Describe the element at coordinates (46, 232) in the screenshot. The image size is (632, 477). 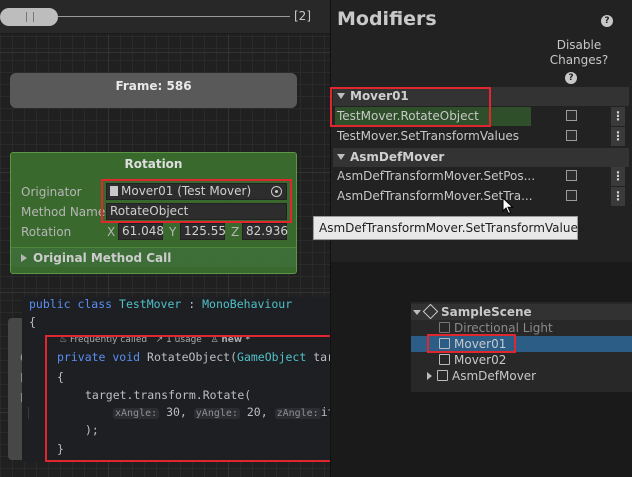
I see `rotation-label: Rotation` at that location.